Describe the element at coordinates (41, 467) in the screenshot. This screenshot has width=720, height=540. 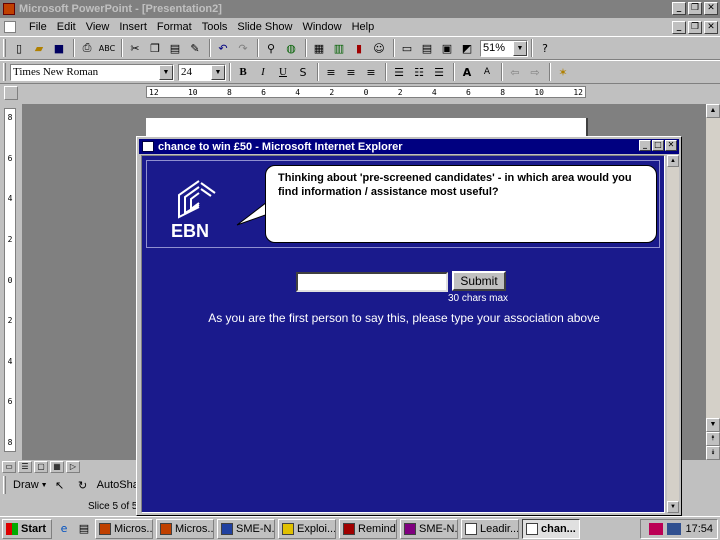
I see `slide-view-icon: ▢` at that location.